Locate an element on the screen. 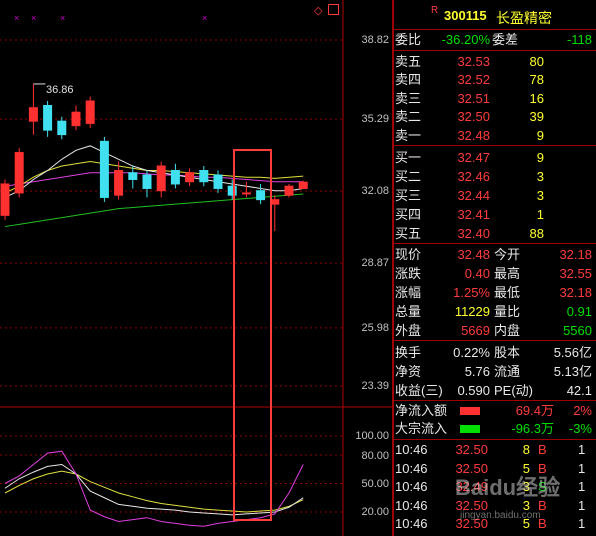 This screenshot has width=596, height=536. weibi-label: 委比 is located at coordinates (408, 39).